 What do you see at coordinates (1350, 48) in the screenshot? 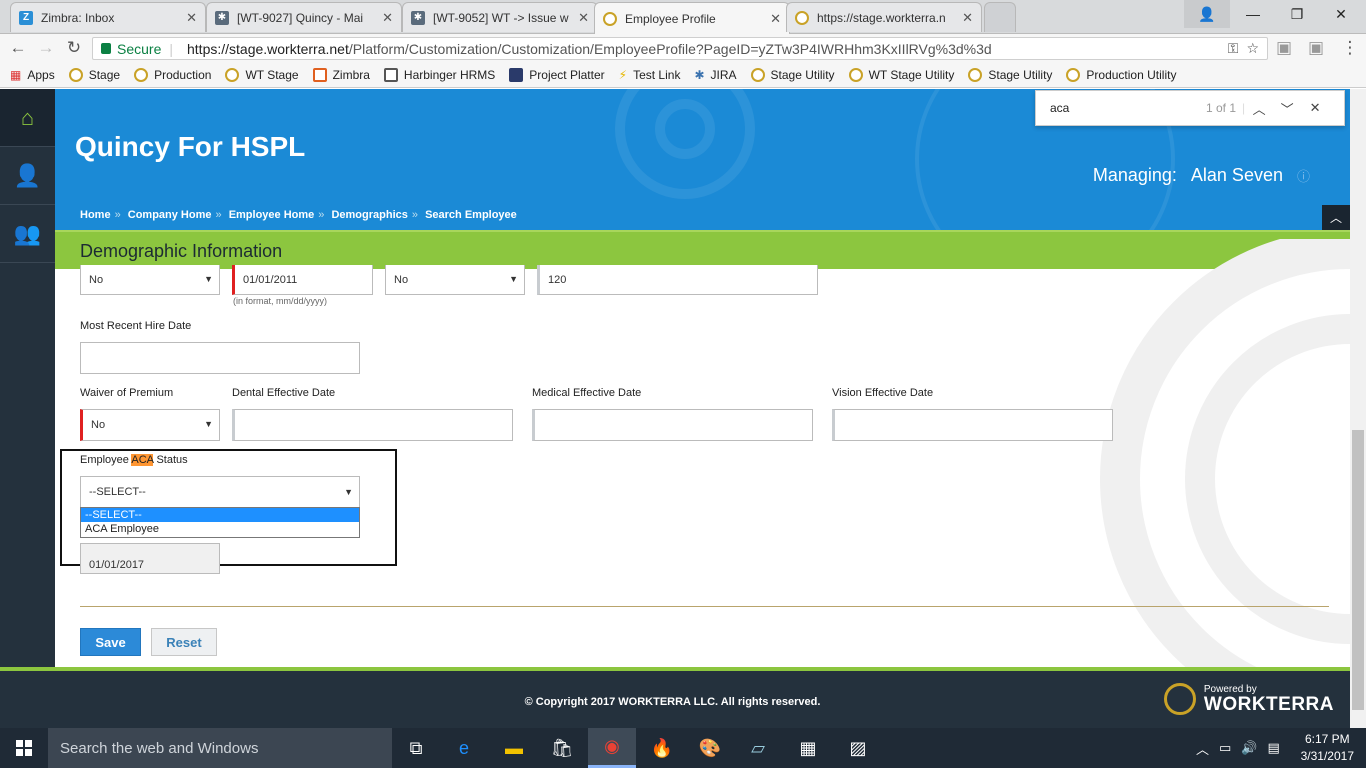
I see `menu-icon: ⋮` at bounding box center [1350, 48].